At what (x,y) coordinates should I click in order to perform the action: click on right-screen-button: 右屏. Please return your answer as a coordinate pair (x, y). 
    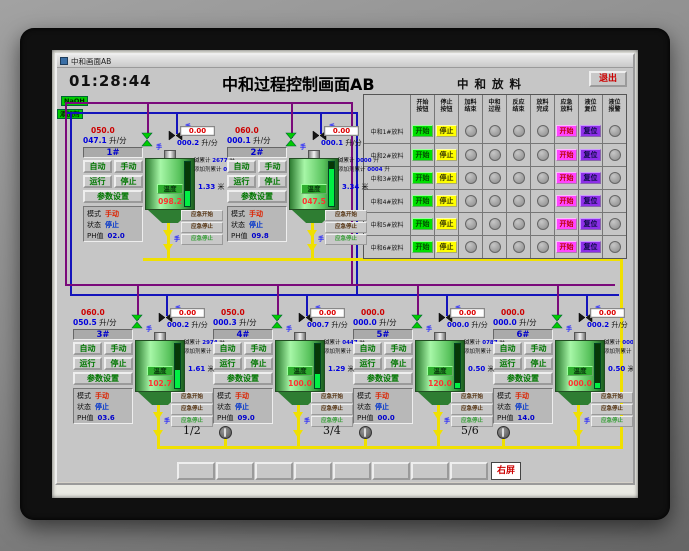
    Looking at the image, I should click on (506, 471).